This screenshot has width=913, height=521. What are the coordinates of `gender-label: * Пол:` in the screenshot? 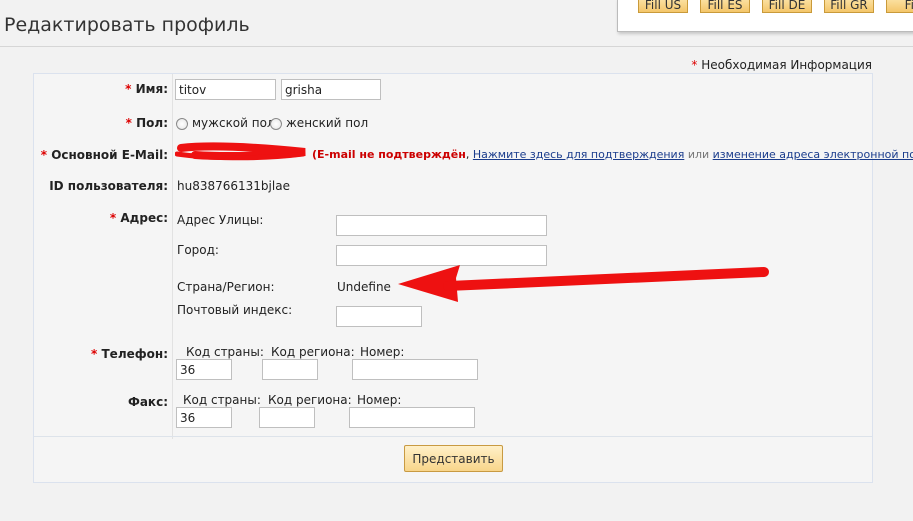 It's located at (146, 123).